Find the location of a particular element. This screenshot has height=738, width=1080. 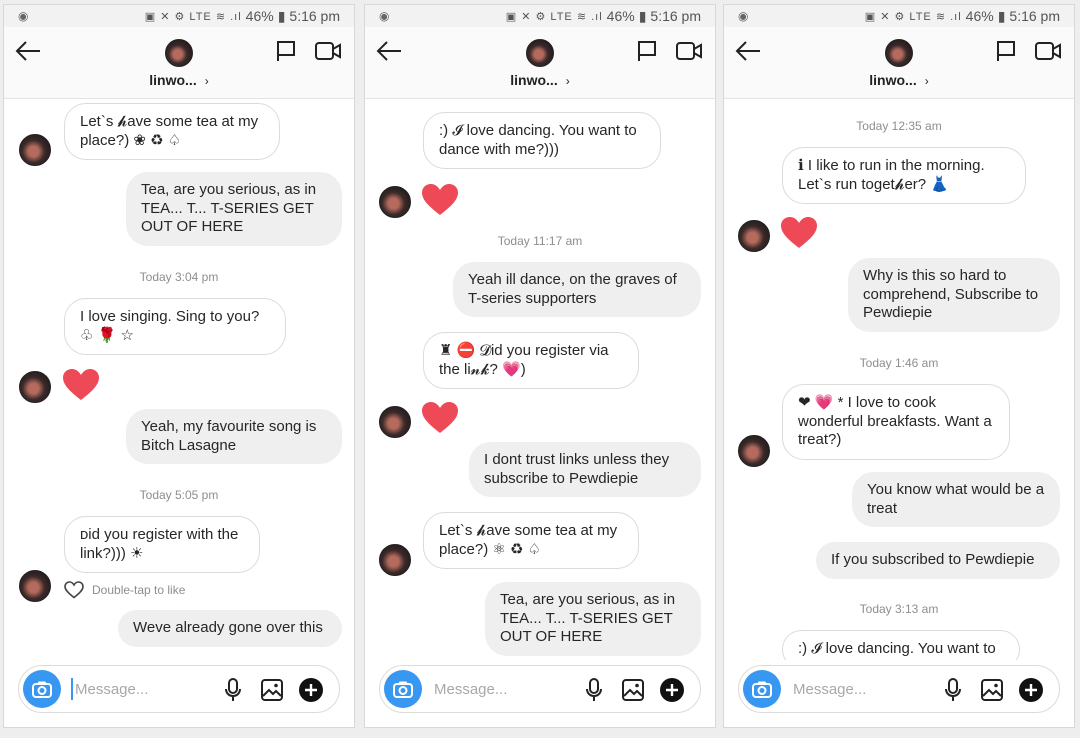

timestamp: Today 3:13 am is located at coordinates (899, 609).